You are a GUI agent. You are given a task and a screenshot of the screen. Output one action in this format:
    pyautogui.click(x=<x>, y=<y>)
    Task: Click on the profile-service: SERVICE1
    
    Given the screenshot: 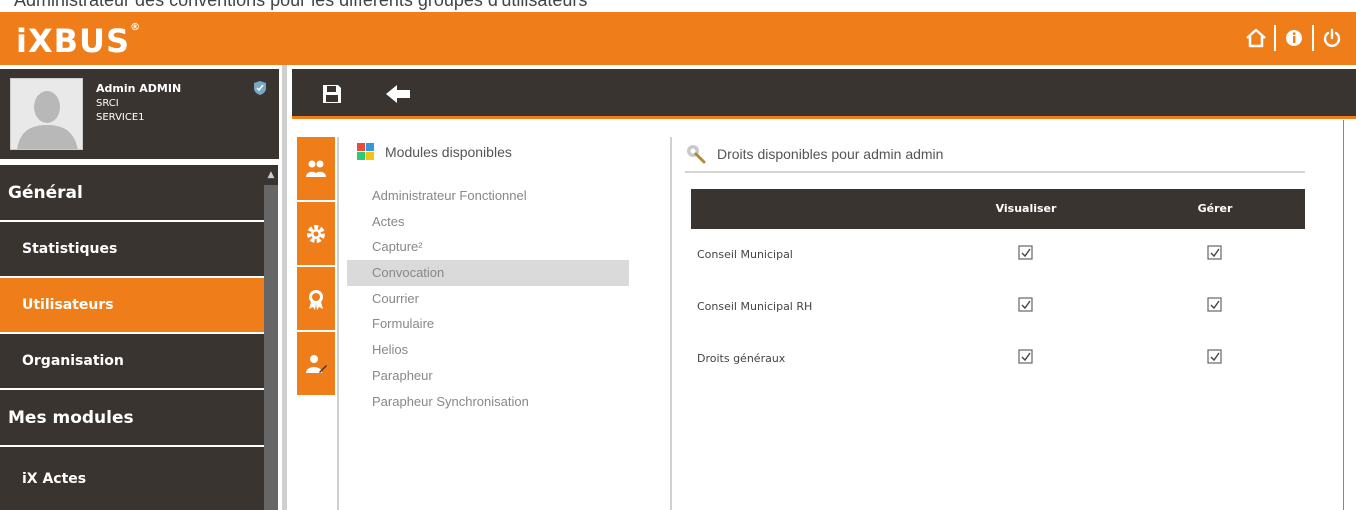 What is the action you would take?
    pyautogui.click(x=120, y=117)
    